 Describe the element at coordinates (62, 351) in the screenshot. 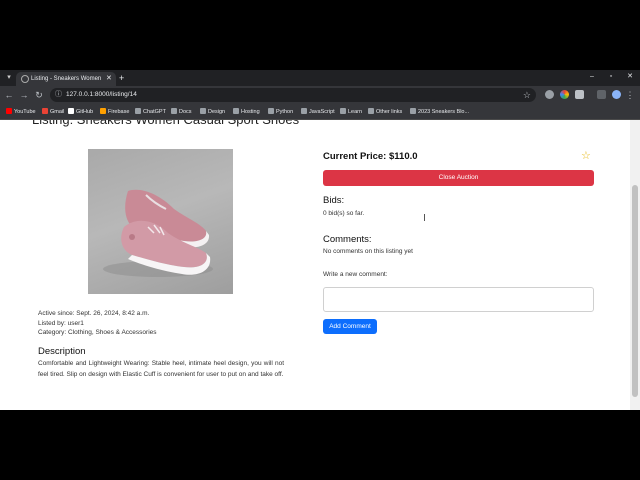

I see `description-heading: Description` at that location.